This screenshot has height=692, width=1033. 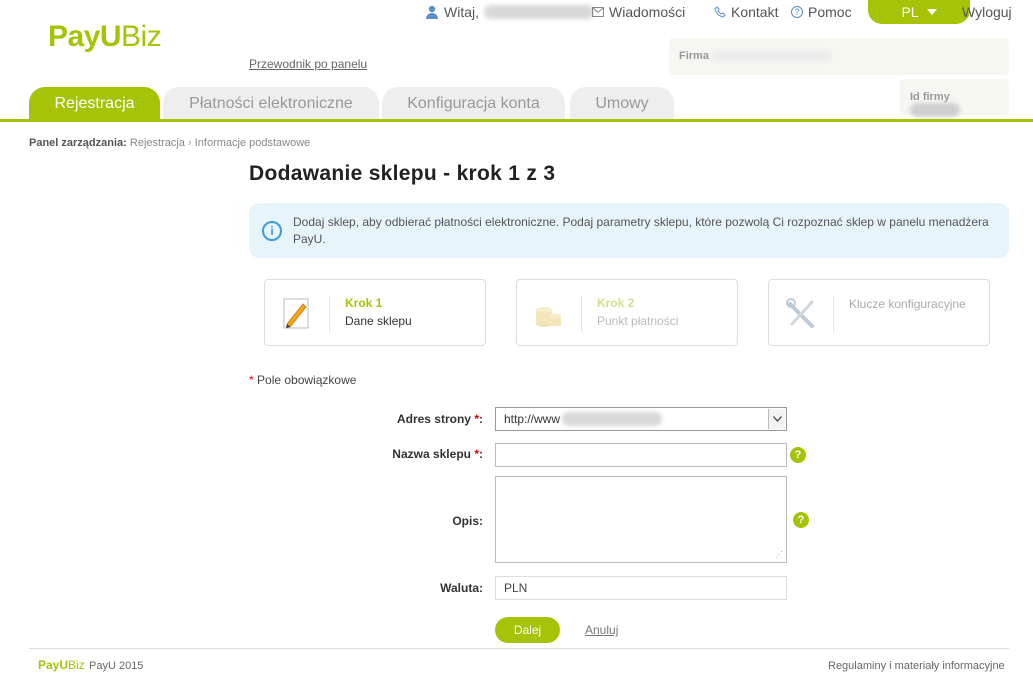 I want to click on address-select: http://www, so click(x=641, y=419).